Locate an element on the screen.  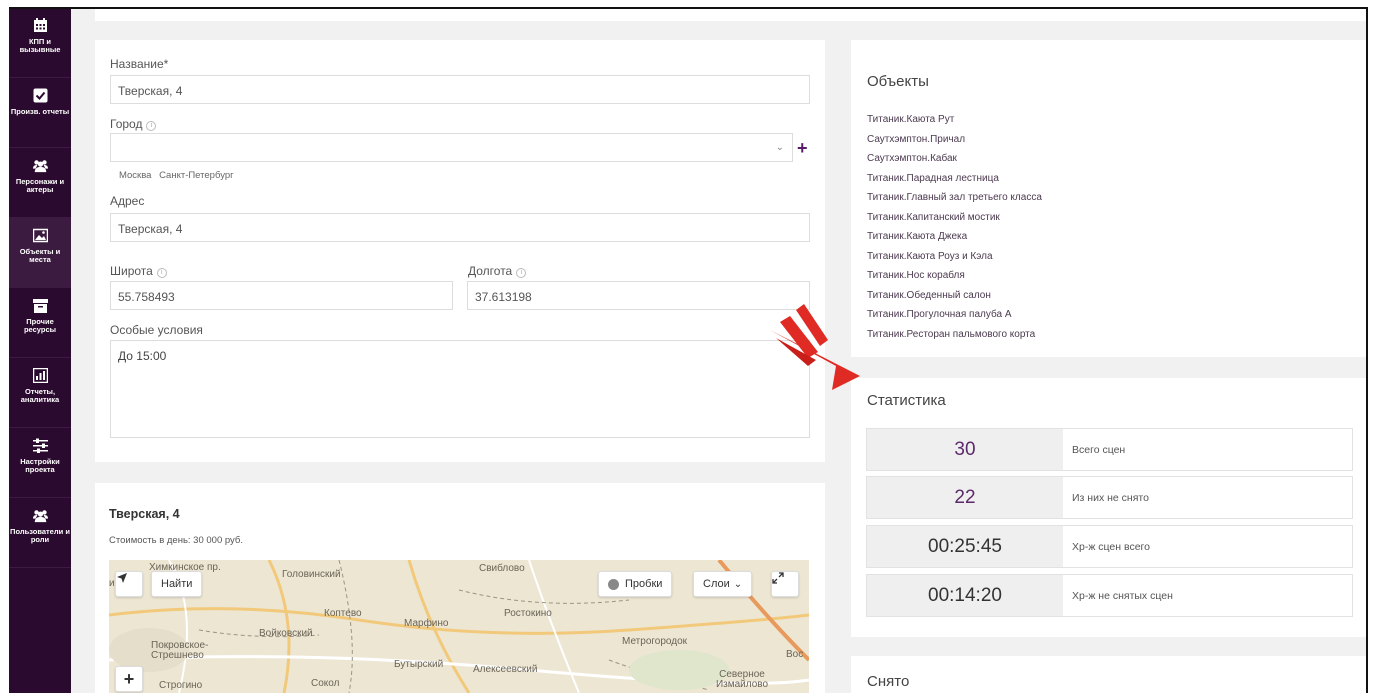
sidebar-item-settings: Настройки проекта is located at coordinates (40, 463).